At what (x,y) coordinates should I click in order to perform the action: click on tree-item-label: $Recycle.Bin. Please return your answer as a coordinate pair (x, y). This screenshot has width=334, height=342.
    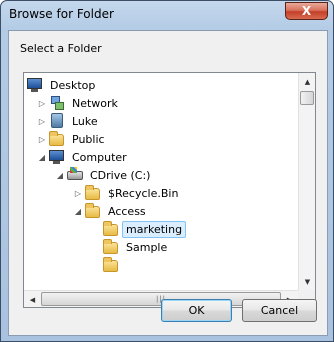
    Looking at the image, I should click on (143, 193).